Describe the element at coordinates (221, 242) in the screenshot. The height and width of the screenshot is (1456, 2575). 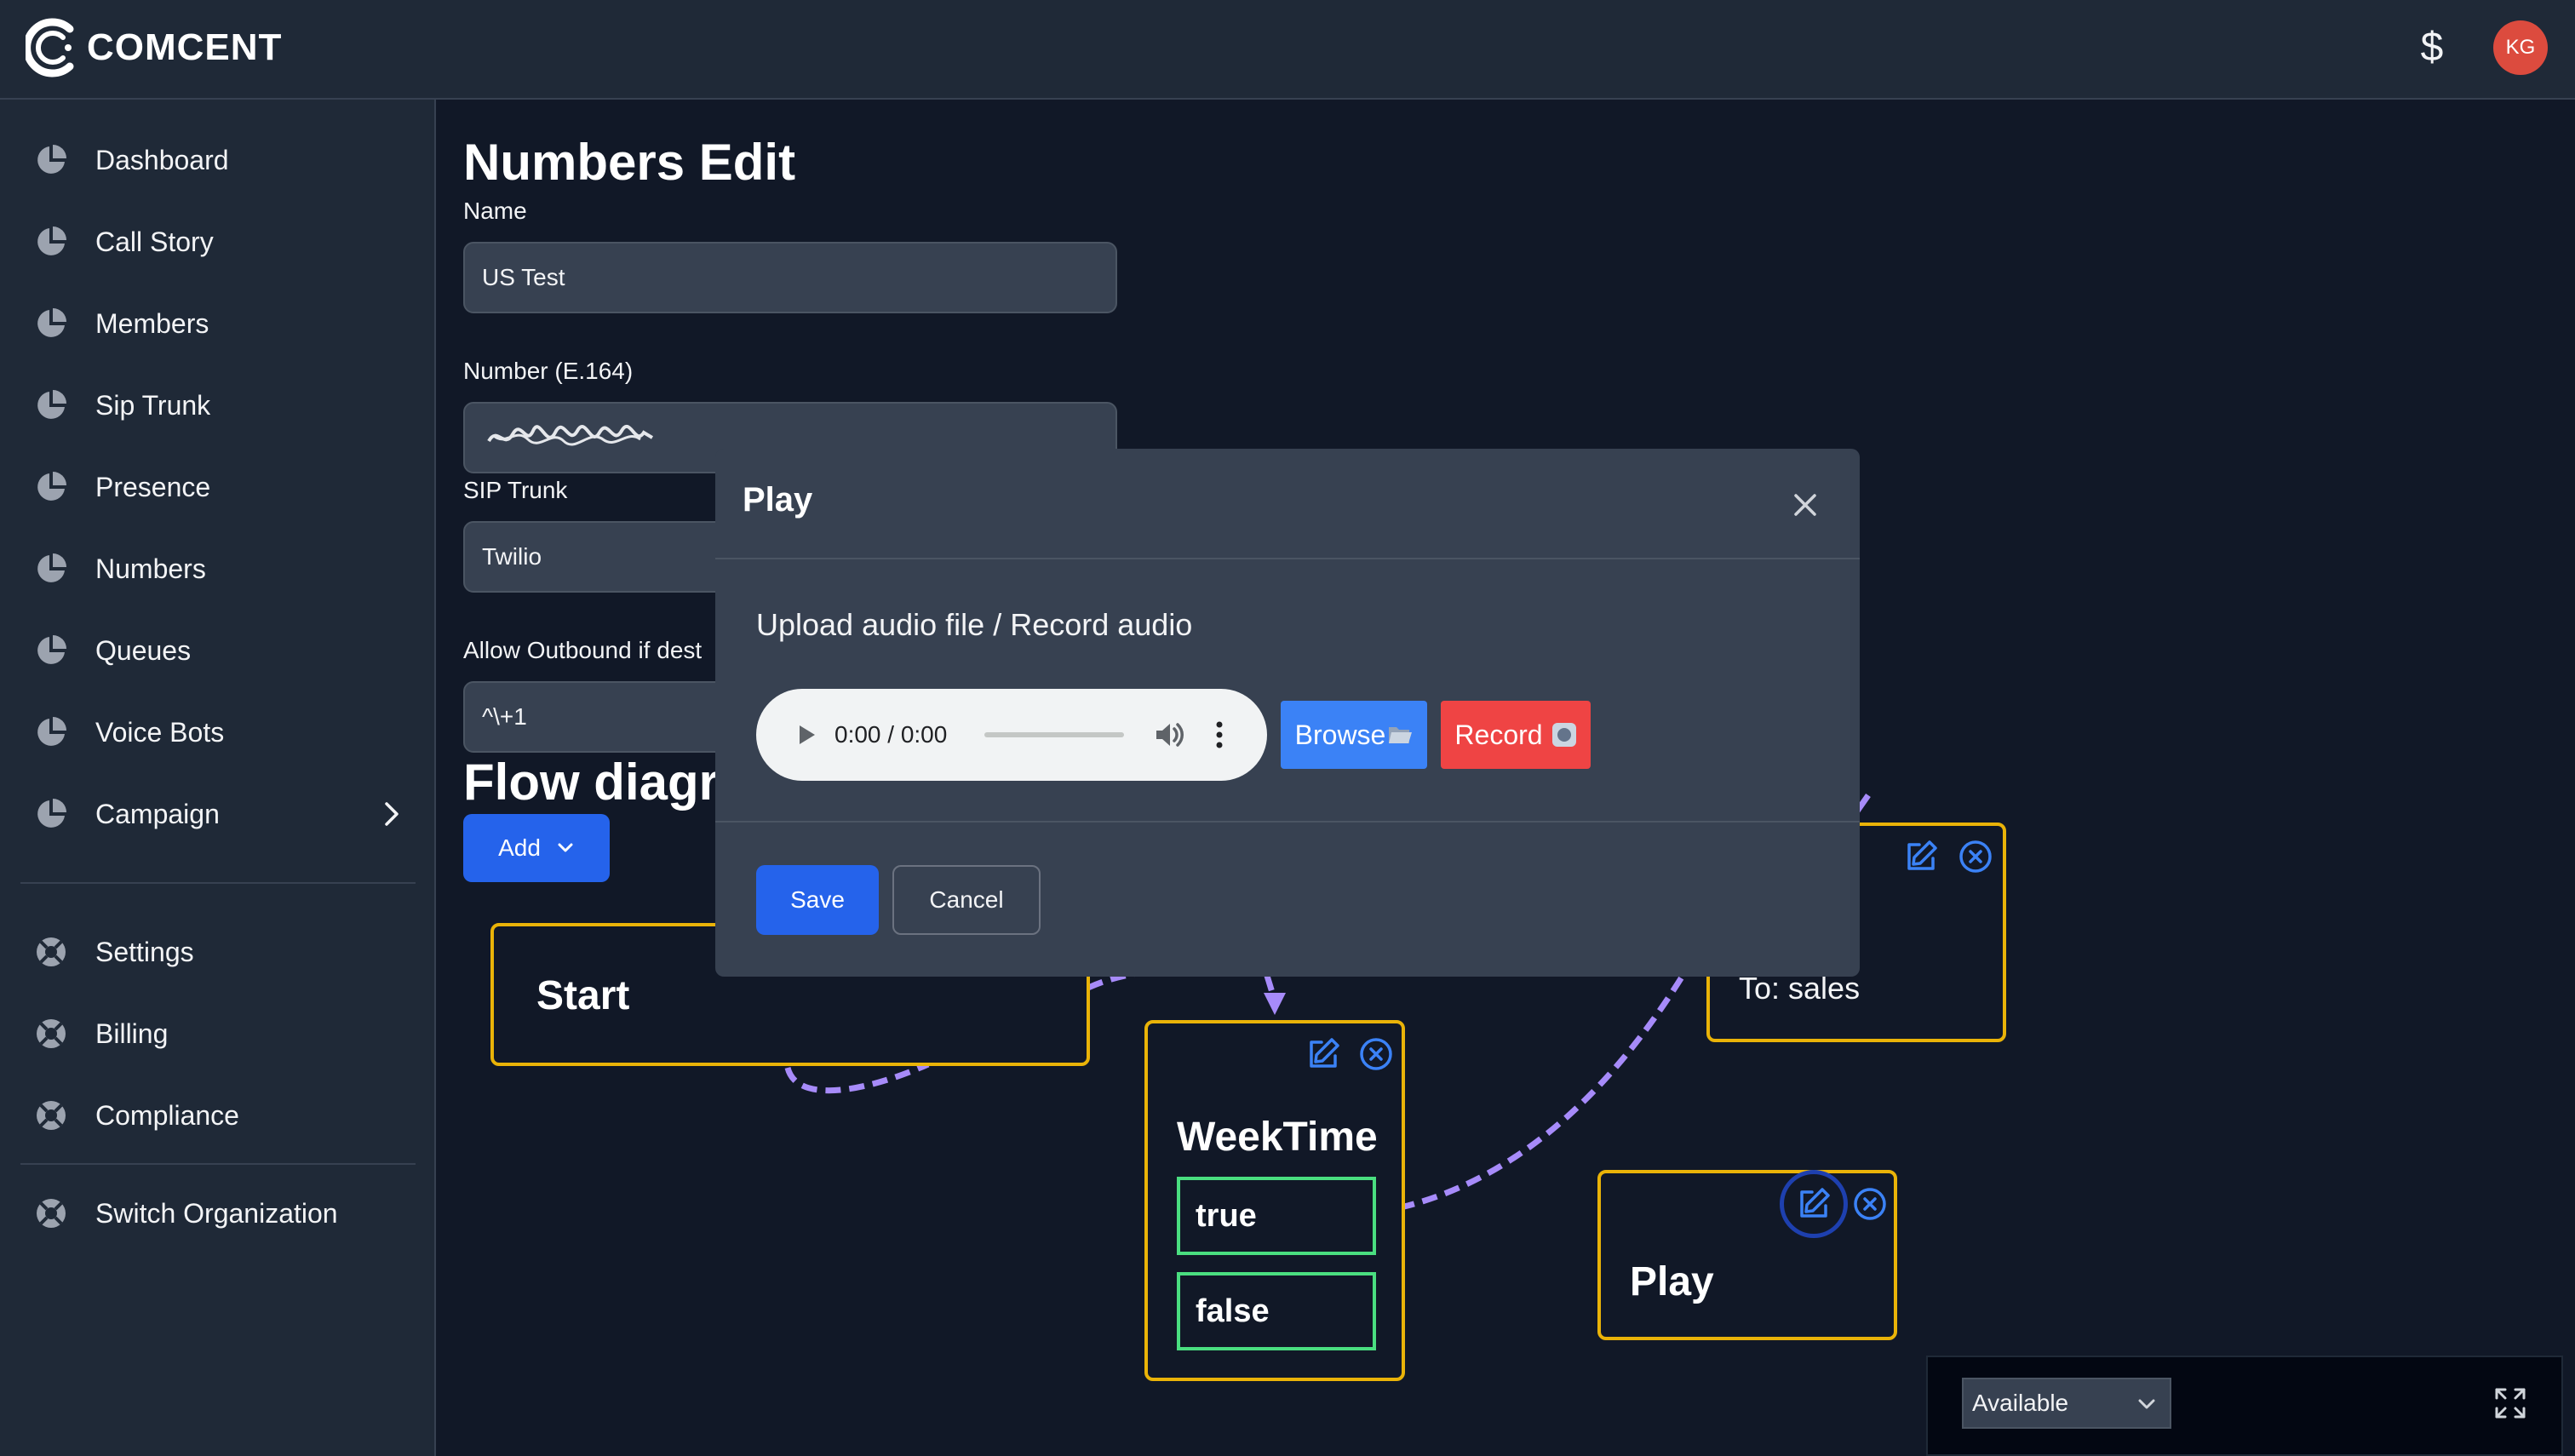
I see `sidebar-item-call-story: Call Story` at that location.